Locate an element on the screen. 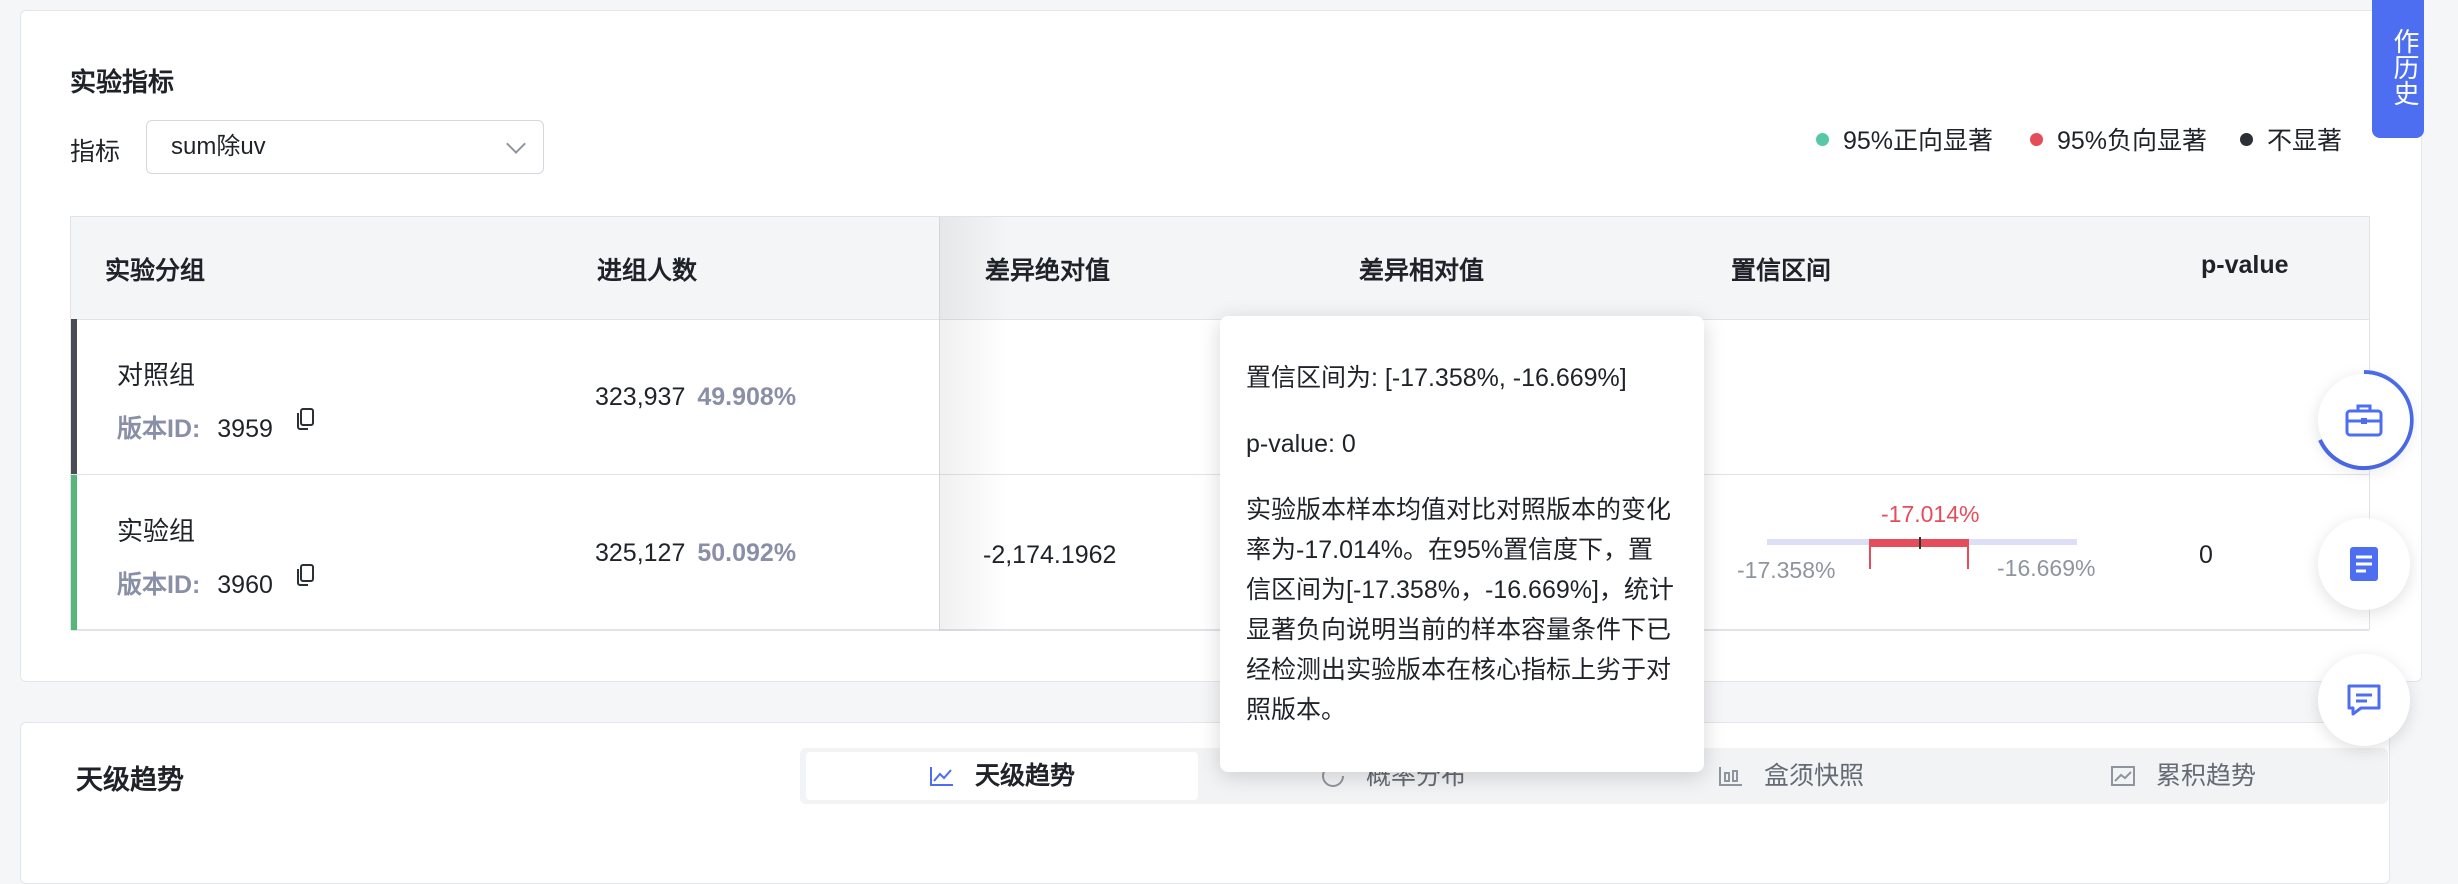 This screenshot has height=884, width=2458. toolbox-button is located at coordinates (2364, 420).